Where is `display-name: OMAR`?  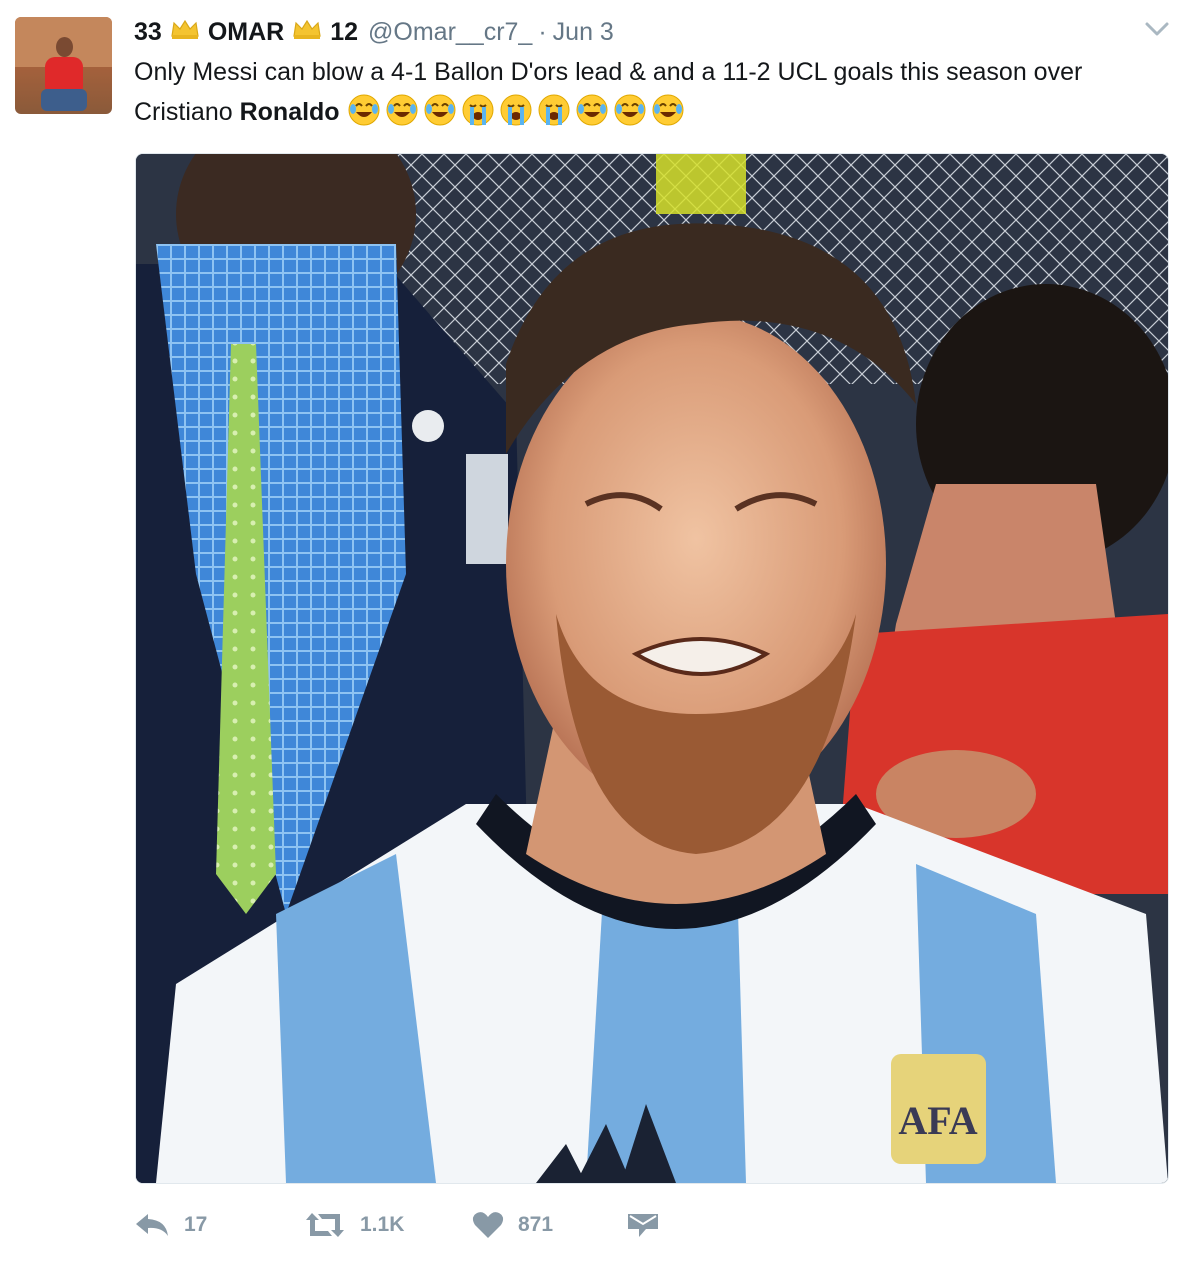 display-name: OMAR is located at coordinates (246, 32).